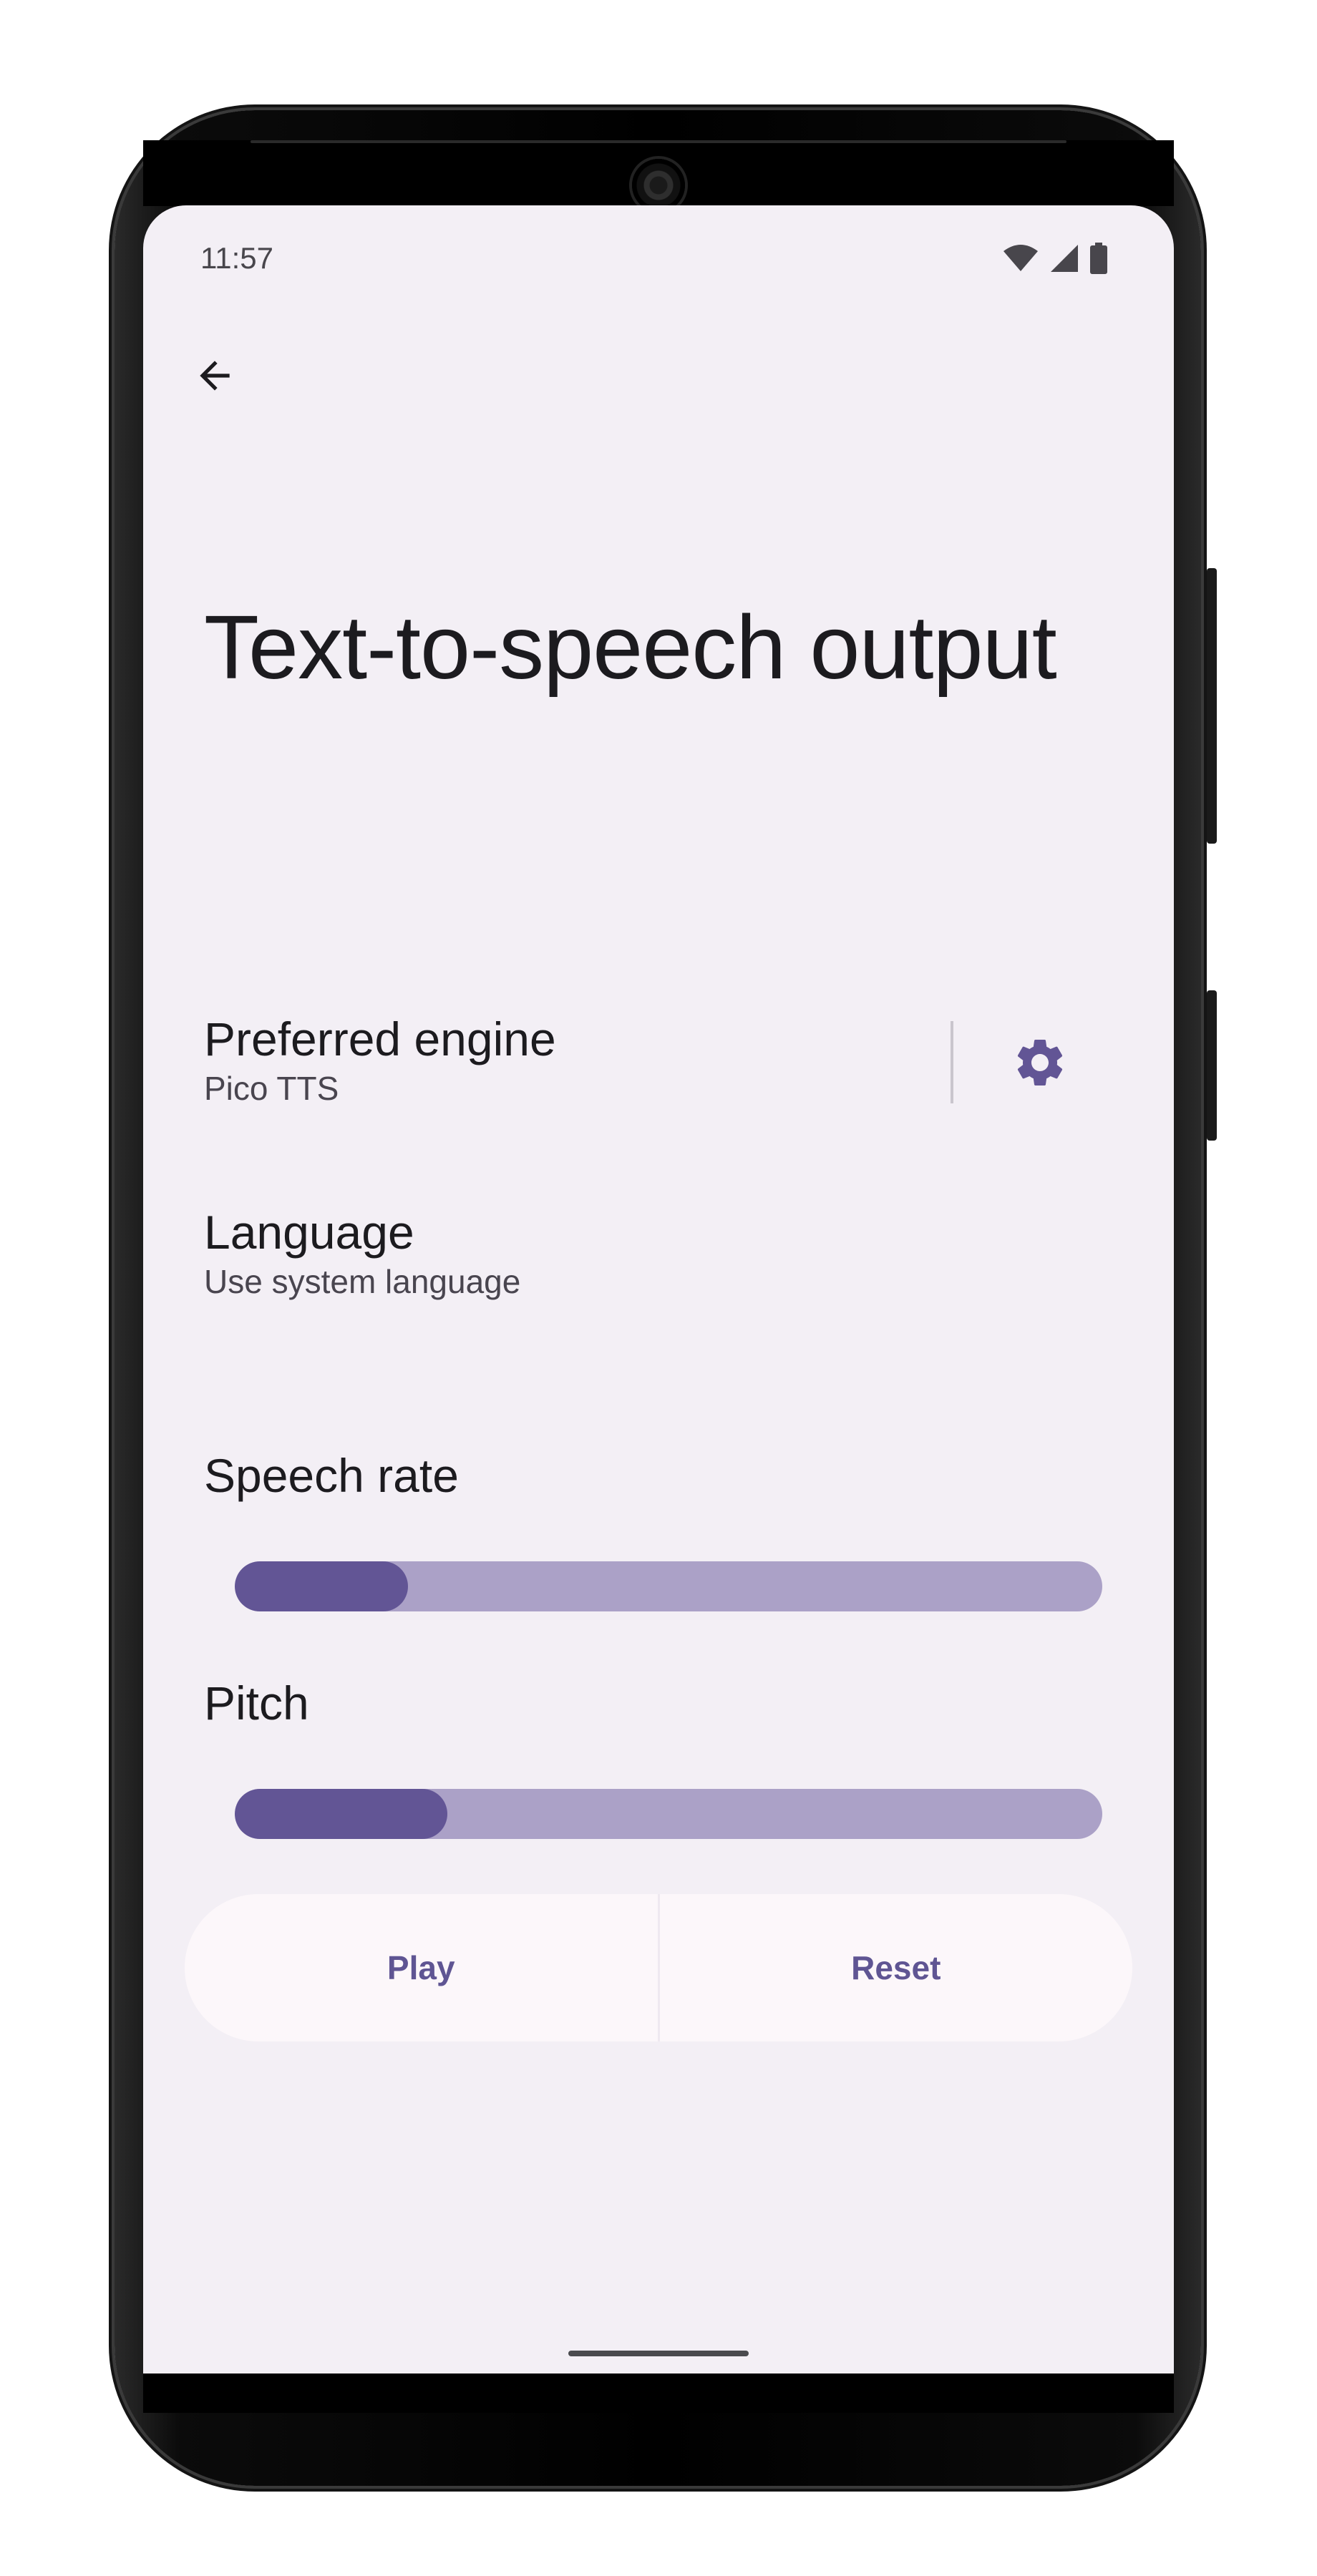 The width and height of the screenshot is (1317, 2576). What do you see at coordinates (1212, 706) in the screenshot?
I see `power-button` at bounding box center [1212, 706].